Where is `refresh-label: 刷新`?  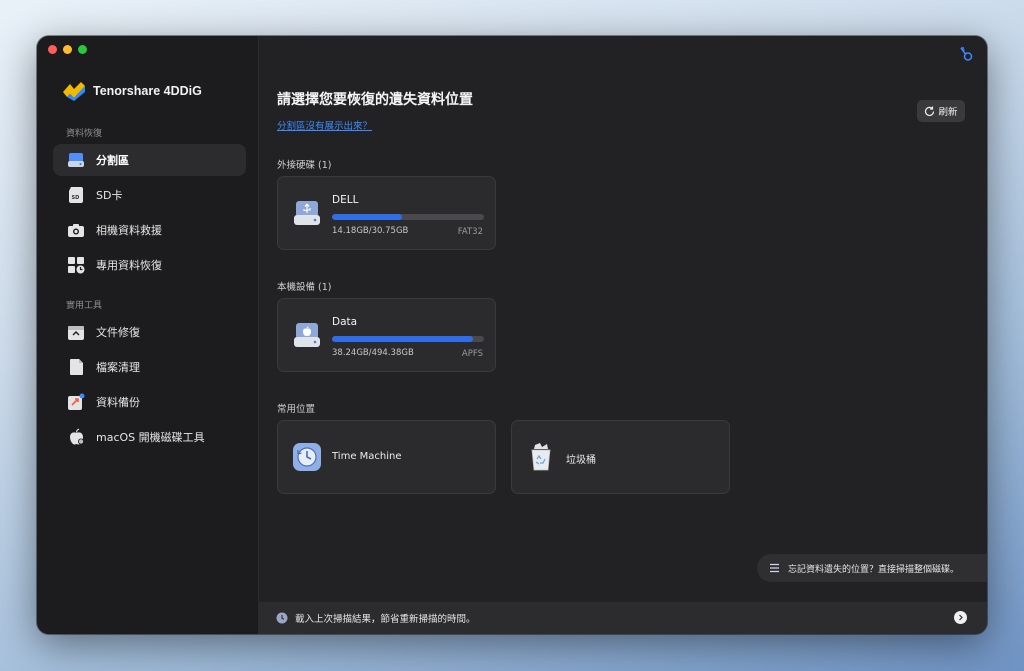
refresh-label: 刷新 is located at coordinates (948, 112).